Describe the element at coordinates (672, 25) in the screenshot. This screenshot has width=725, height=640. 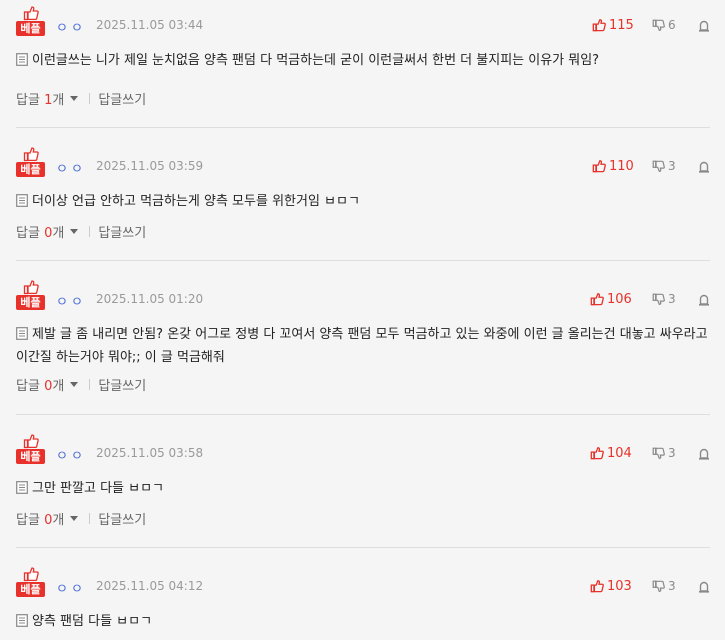
I see `downvote-count: 6` at that location.